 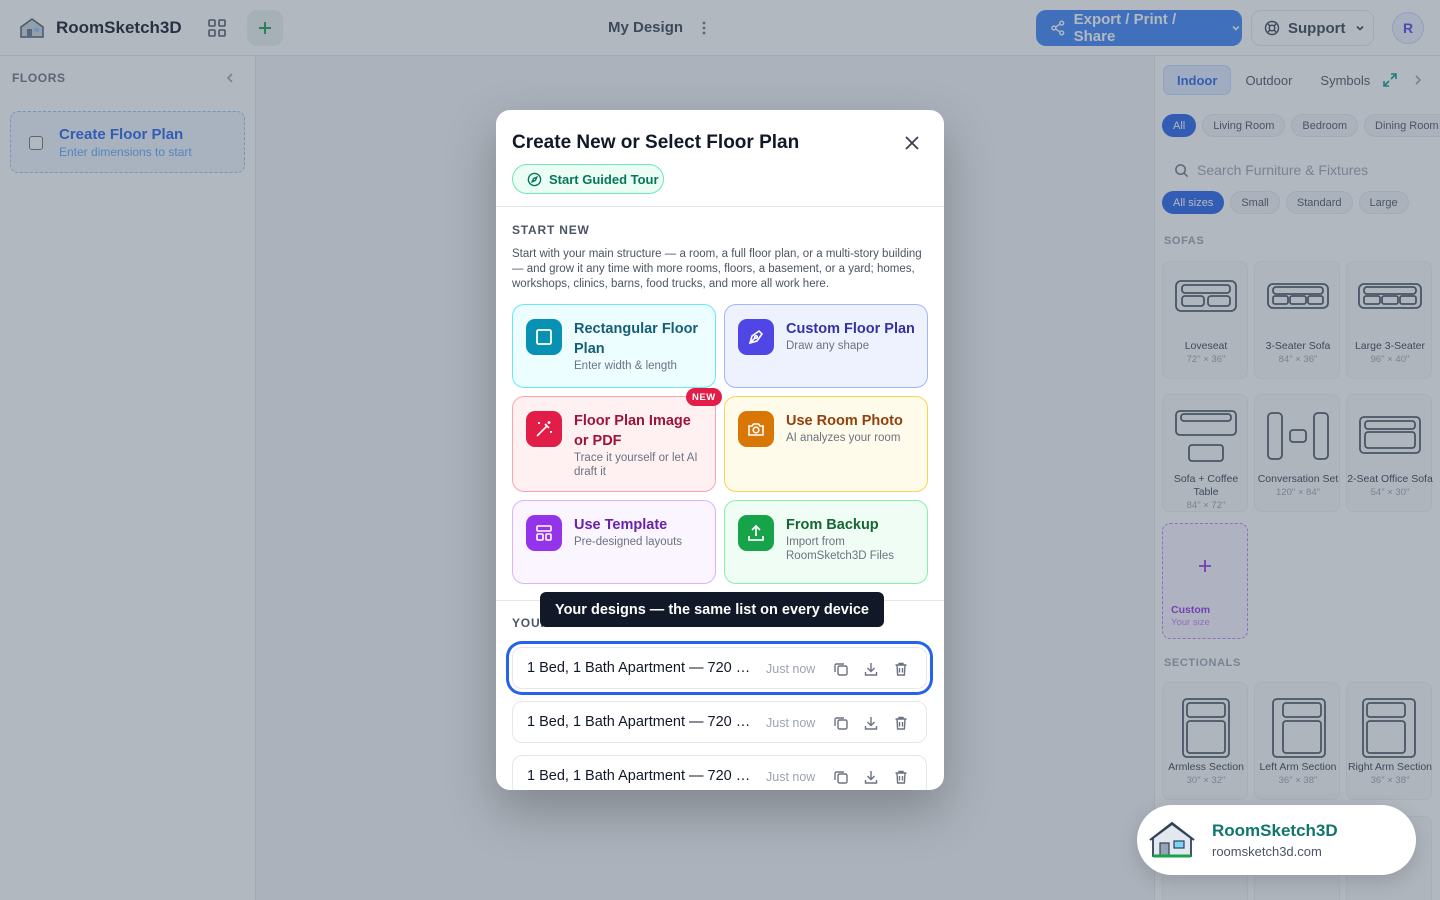 What do you see at coordinates (621, 525) in the screenshot?
I see `option-title: Use Template` at bounding box center [621, 525].